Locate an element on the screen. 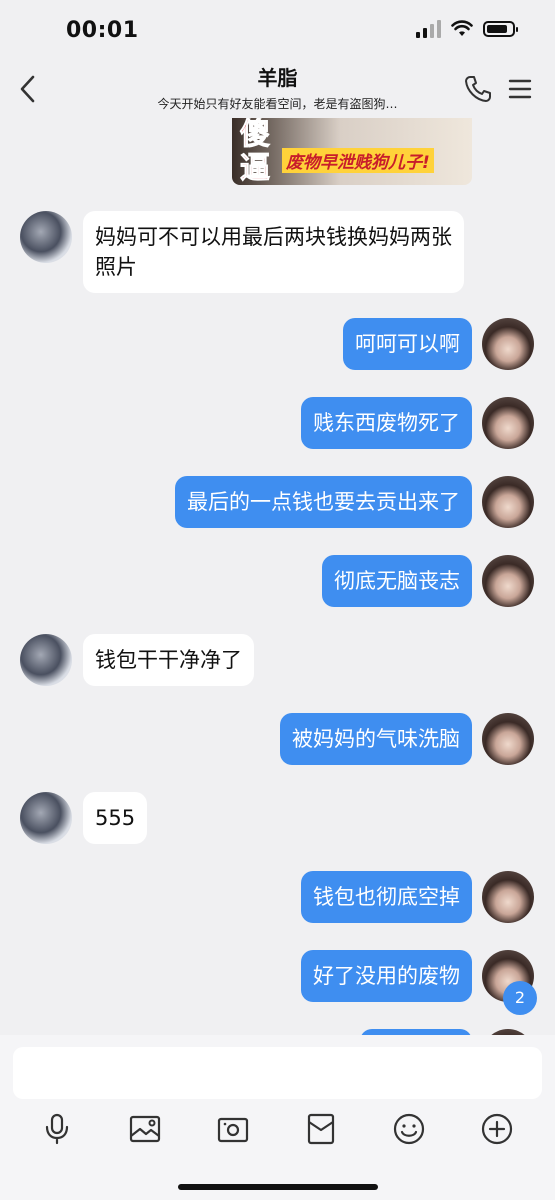  camera-icon is located at coordinates (233, 1129).